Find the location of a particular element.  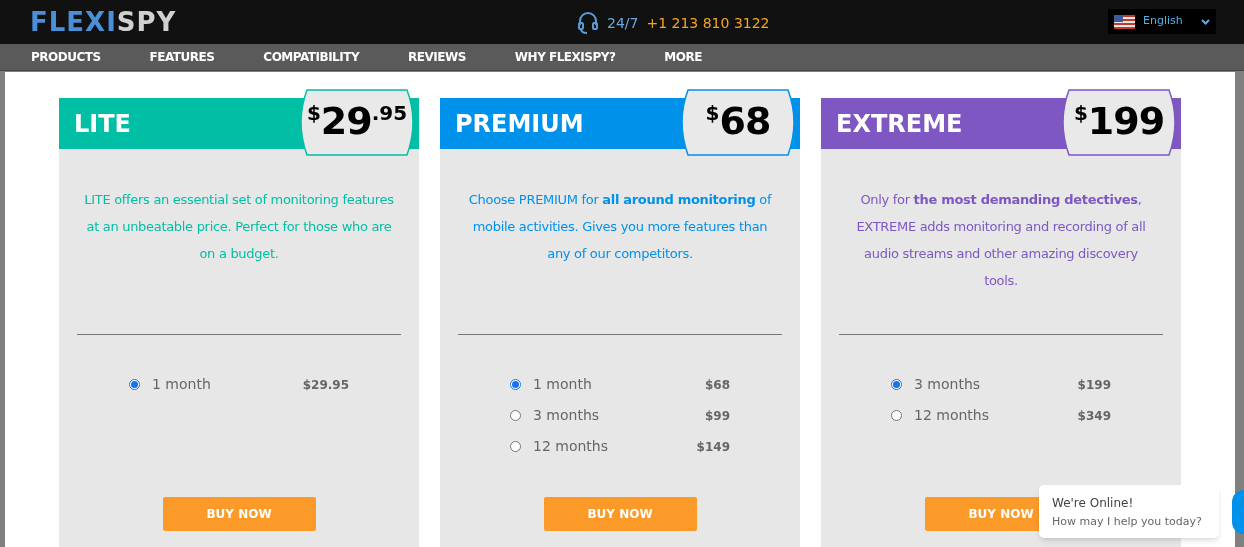

support-hours: 24/7 is located at coordinates (623, 23).